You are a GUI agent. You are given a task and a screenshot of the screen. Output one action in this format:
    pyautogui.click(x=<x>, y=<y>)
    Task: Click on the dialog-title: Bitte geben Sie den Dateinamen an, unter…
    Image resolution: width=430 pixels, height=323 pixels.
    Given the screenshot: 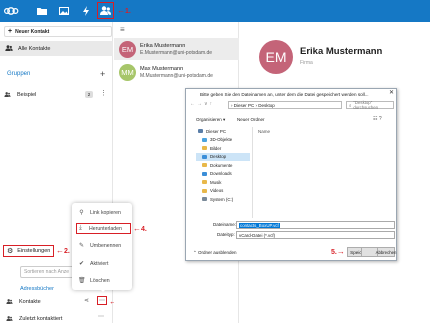 What is the action you would take?
    pyautogui.click(x=291, y=94)
    